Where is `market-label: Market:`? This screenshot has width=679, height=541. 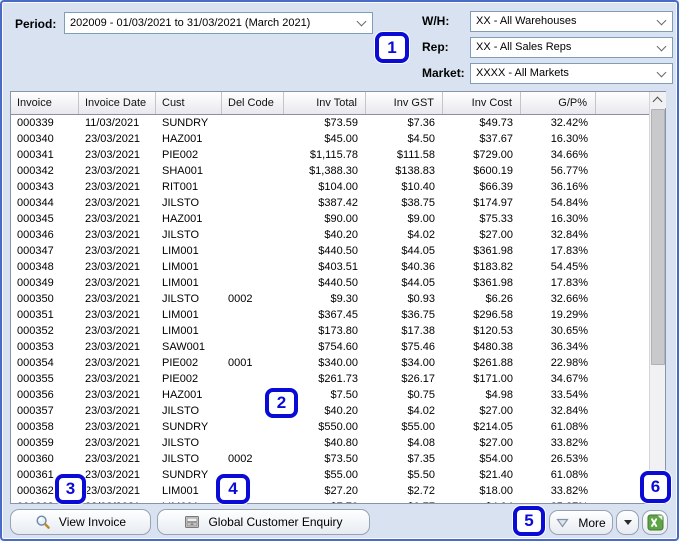 market-label: Market: is located at coordinates (443, 73).